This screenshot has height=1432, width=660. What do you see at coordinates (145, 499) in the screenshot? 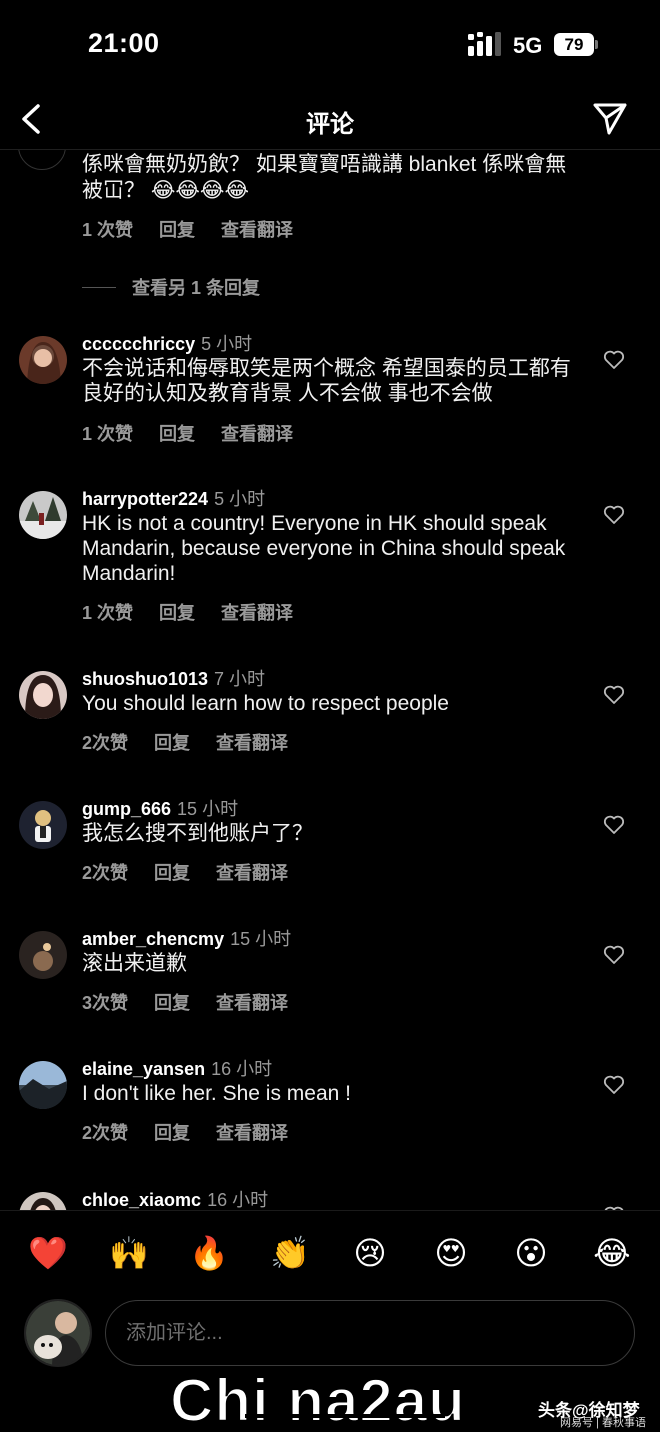
I see `username: harrypotter224` at bounding box center [145, 499].